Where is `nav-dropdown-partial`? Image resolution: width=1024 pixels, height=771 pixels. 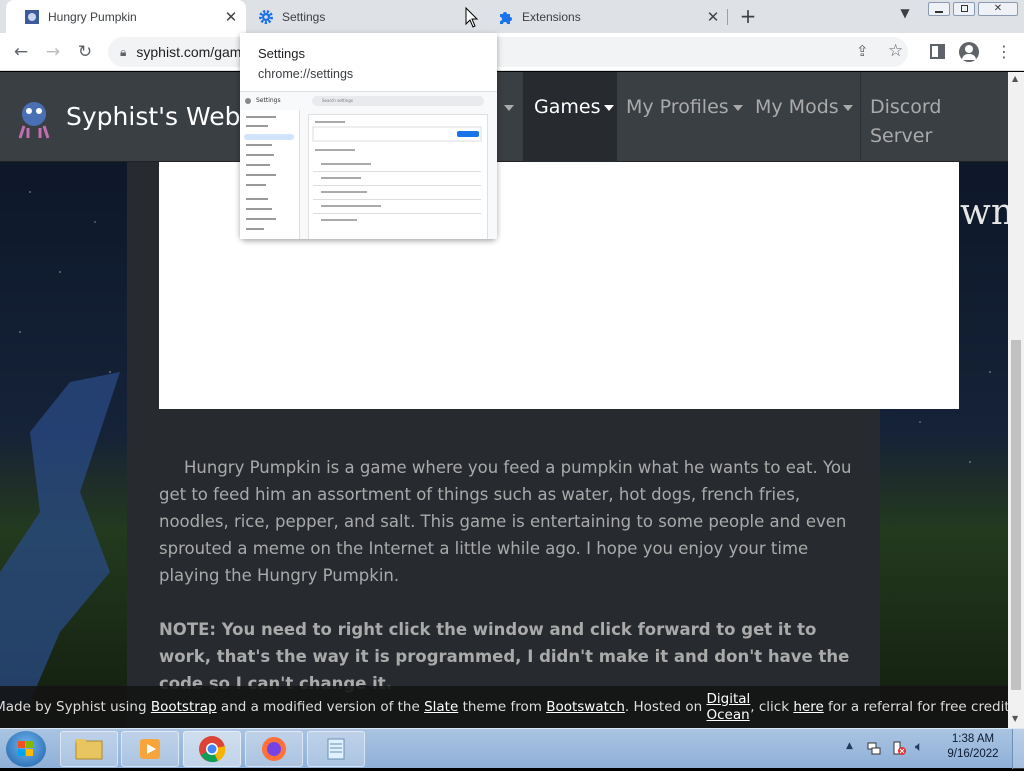
nav-dropdown-partial is located at coordinates (511, 117).